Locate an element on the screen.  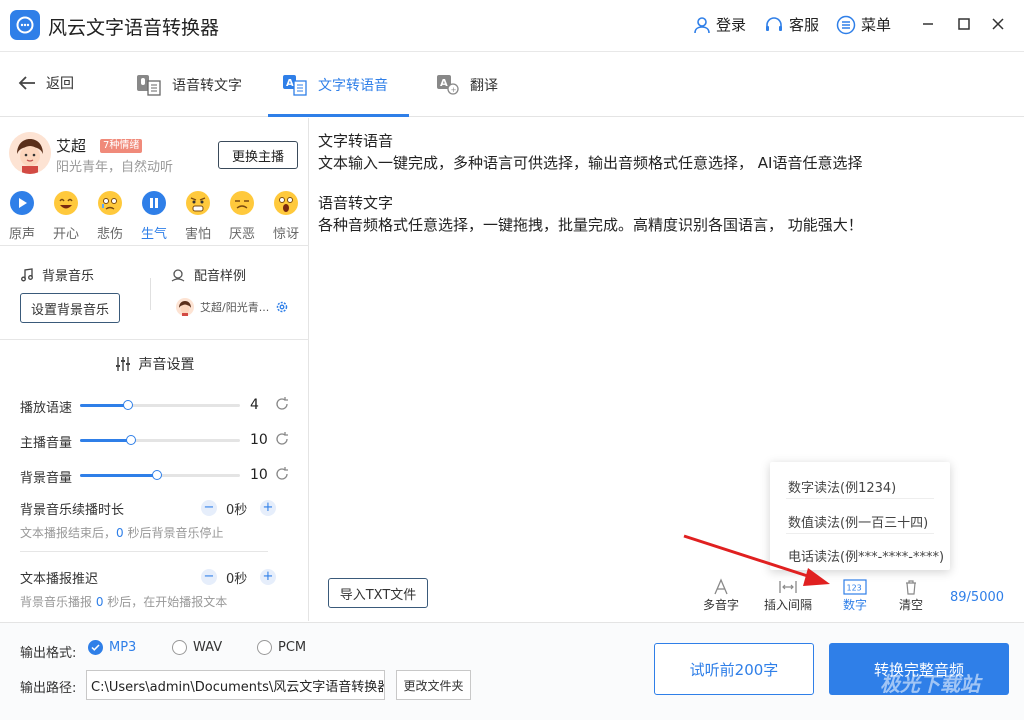
app-logo-icon is located at coordinates (25, 25).